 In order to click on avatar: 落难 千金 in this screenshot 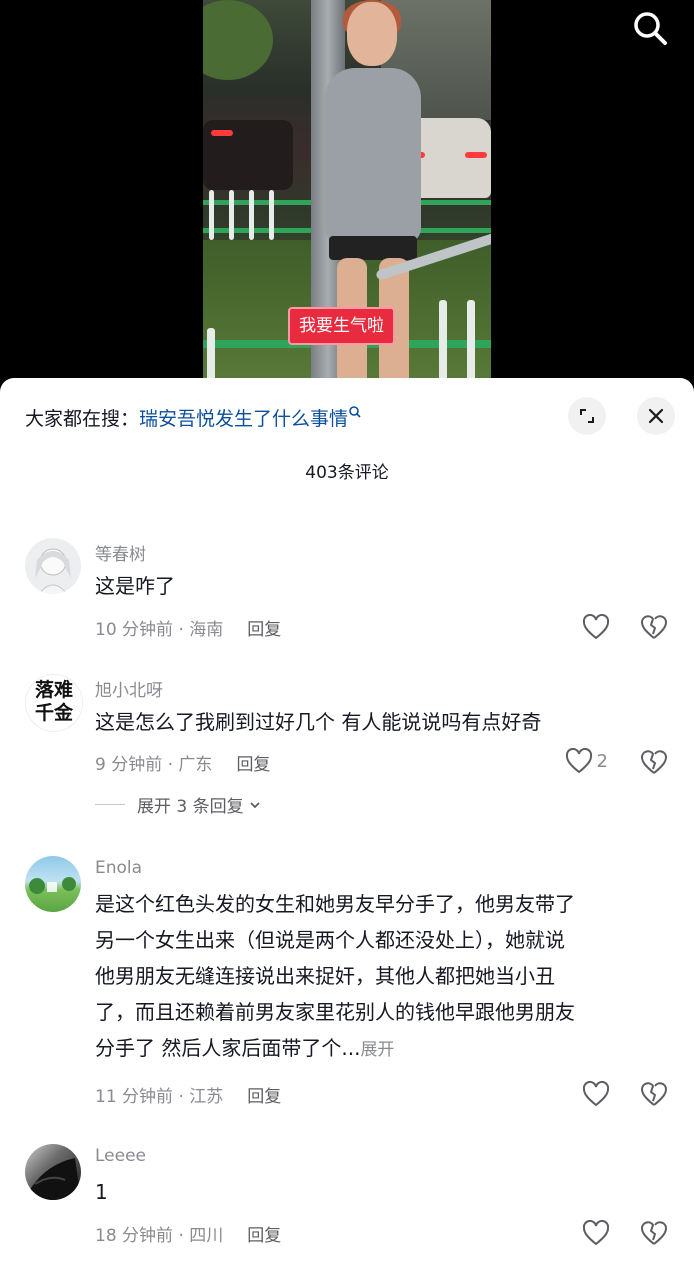, I will do `click(54, 703)`.